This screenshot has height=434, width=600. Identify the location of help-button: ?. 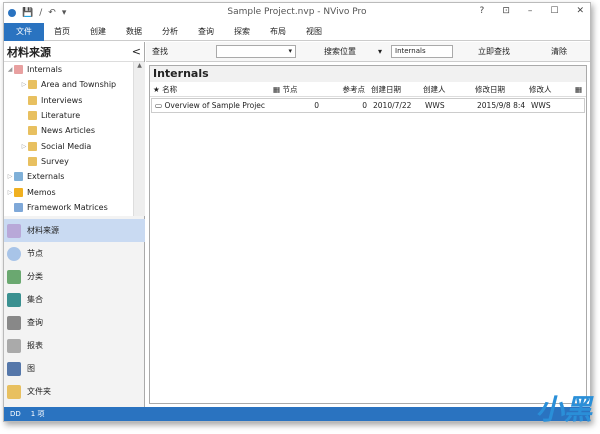
(482, 11).